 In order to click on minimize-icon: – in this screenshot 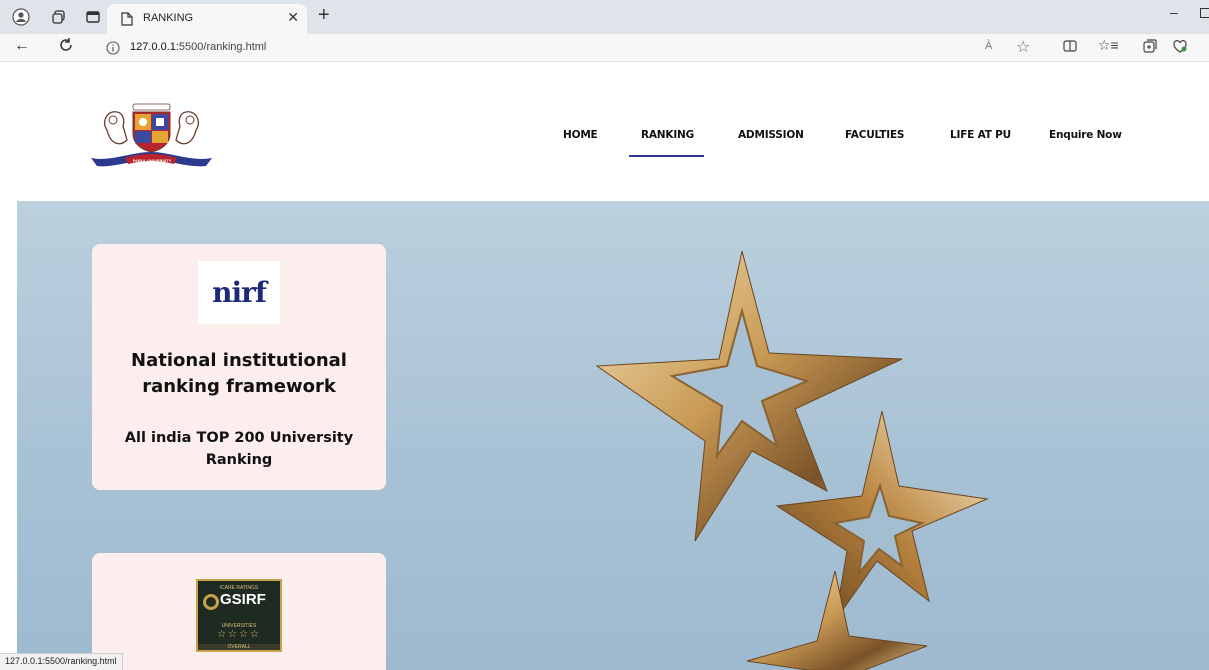, I will do `click(1174, 12)`.